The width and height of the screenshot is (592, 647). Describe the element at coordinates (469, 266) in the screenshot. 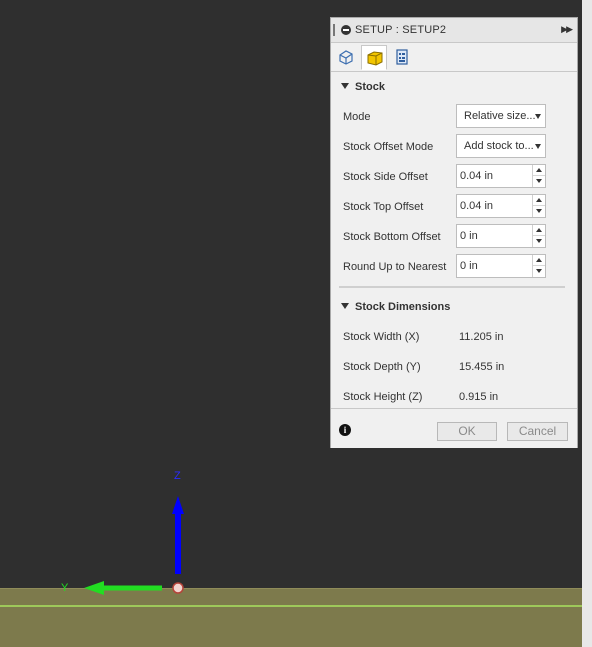

I see `round-up-value: 0 in` at that location.